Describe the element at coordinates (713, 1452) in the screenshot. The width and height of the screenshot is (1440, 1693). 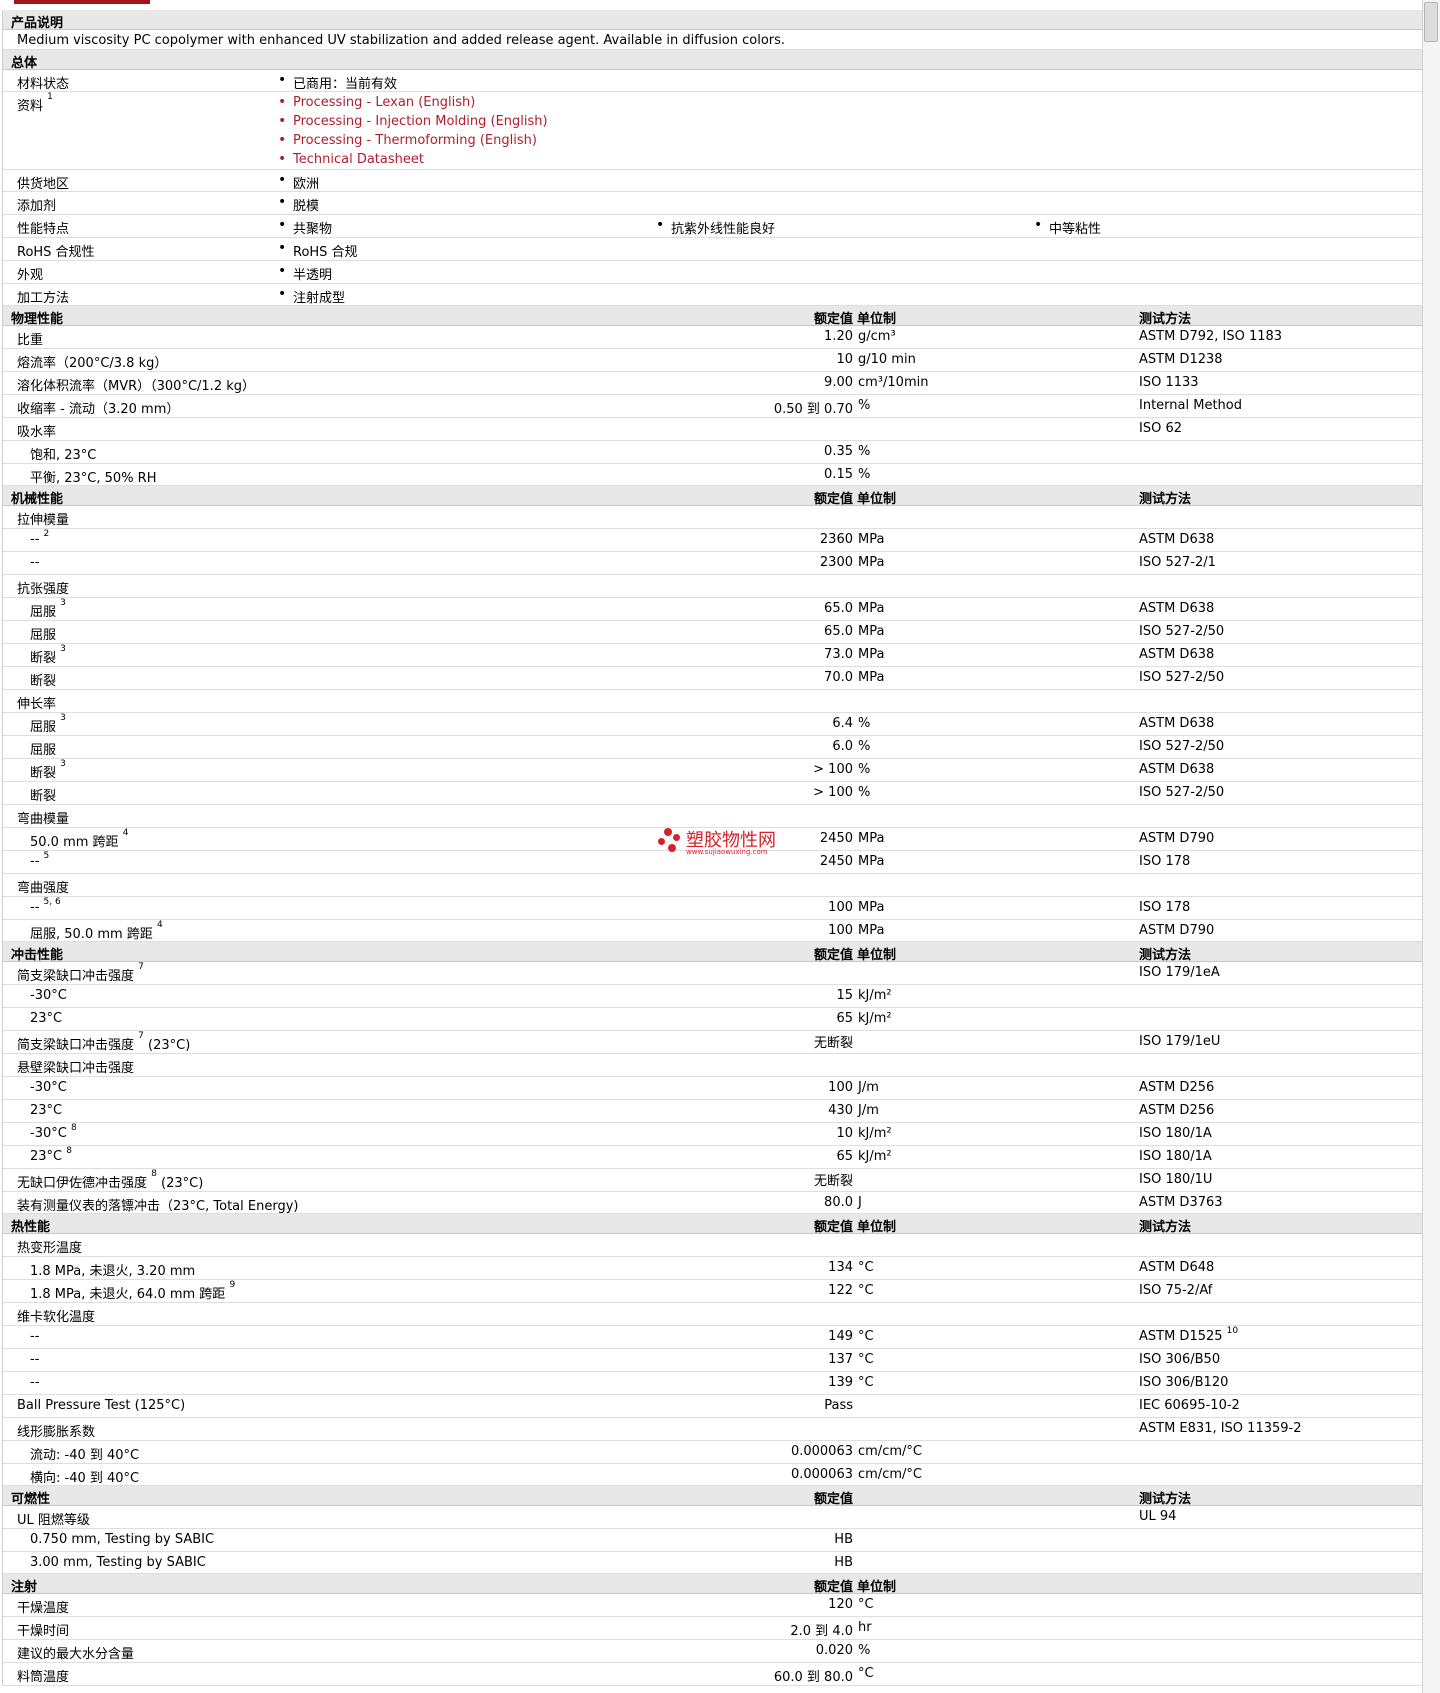
I see `table-row: 流动: -40 到 40°C 0.000063 cm/cm/°C` at that location.